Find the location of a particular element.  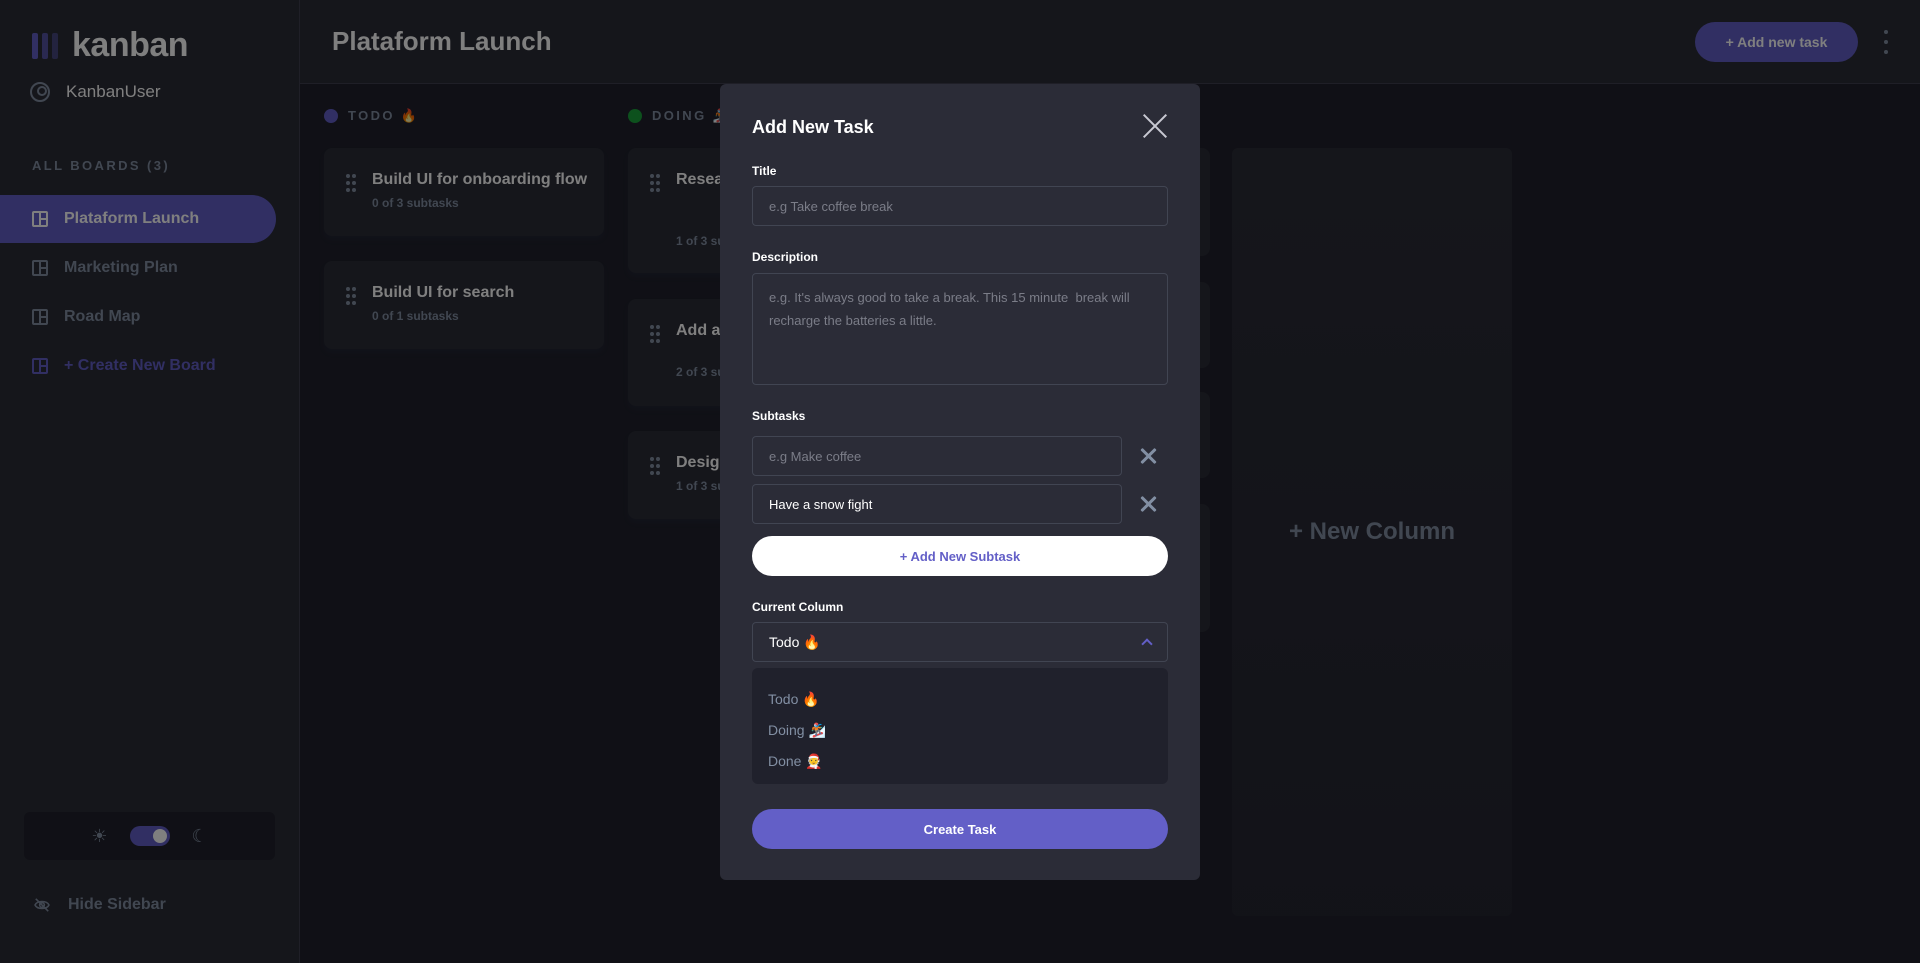

subtasks-label: Subtasks is located at coordinates (779, 416).